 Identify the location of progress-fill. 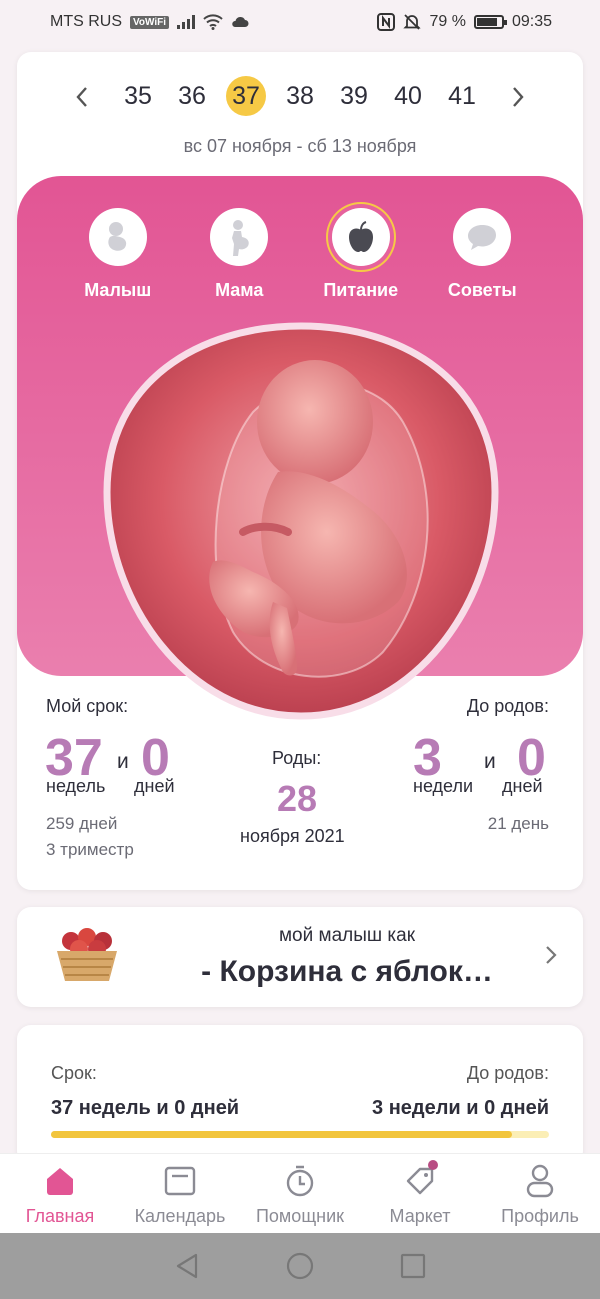
(281, 1134).